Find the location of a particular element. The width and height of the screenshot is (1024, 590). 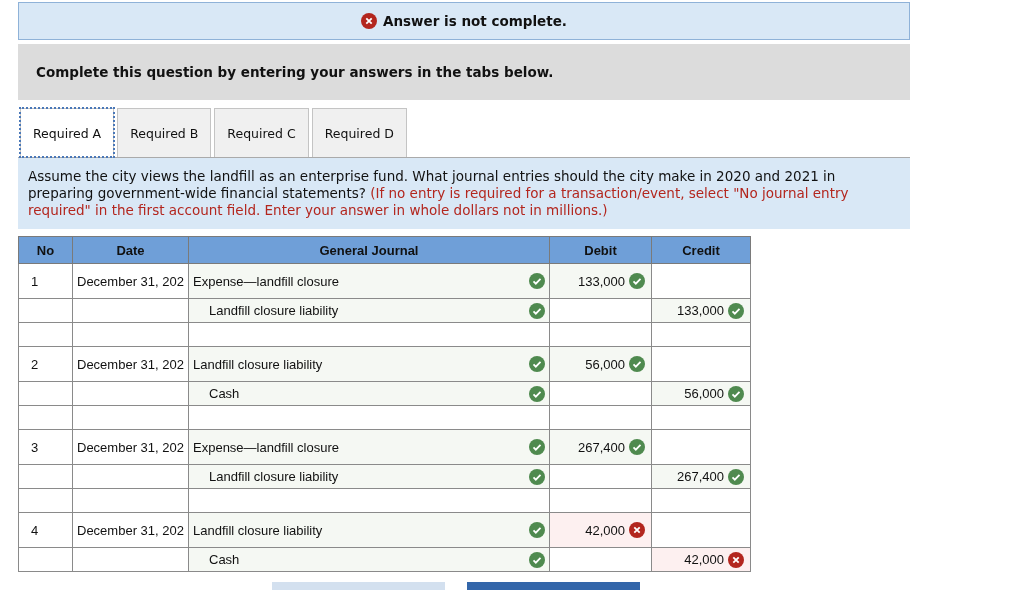

credit-amount: 133,000 is located at coordinates (700, 310).